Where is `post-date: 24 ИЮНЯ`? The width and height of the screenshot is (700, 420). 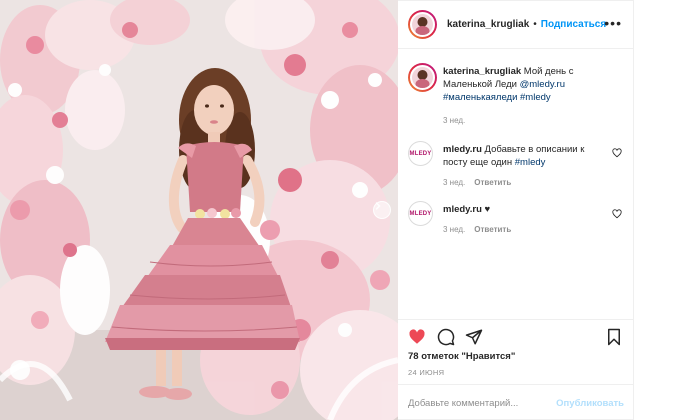
post-date: 24 ИЮНЯ is located at coordinates (426, 372).